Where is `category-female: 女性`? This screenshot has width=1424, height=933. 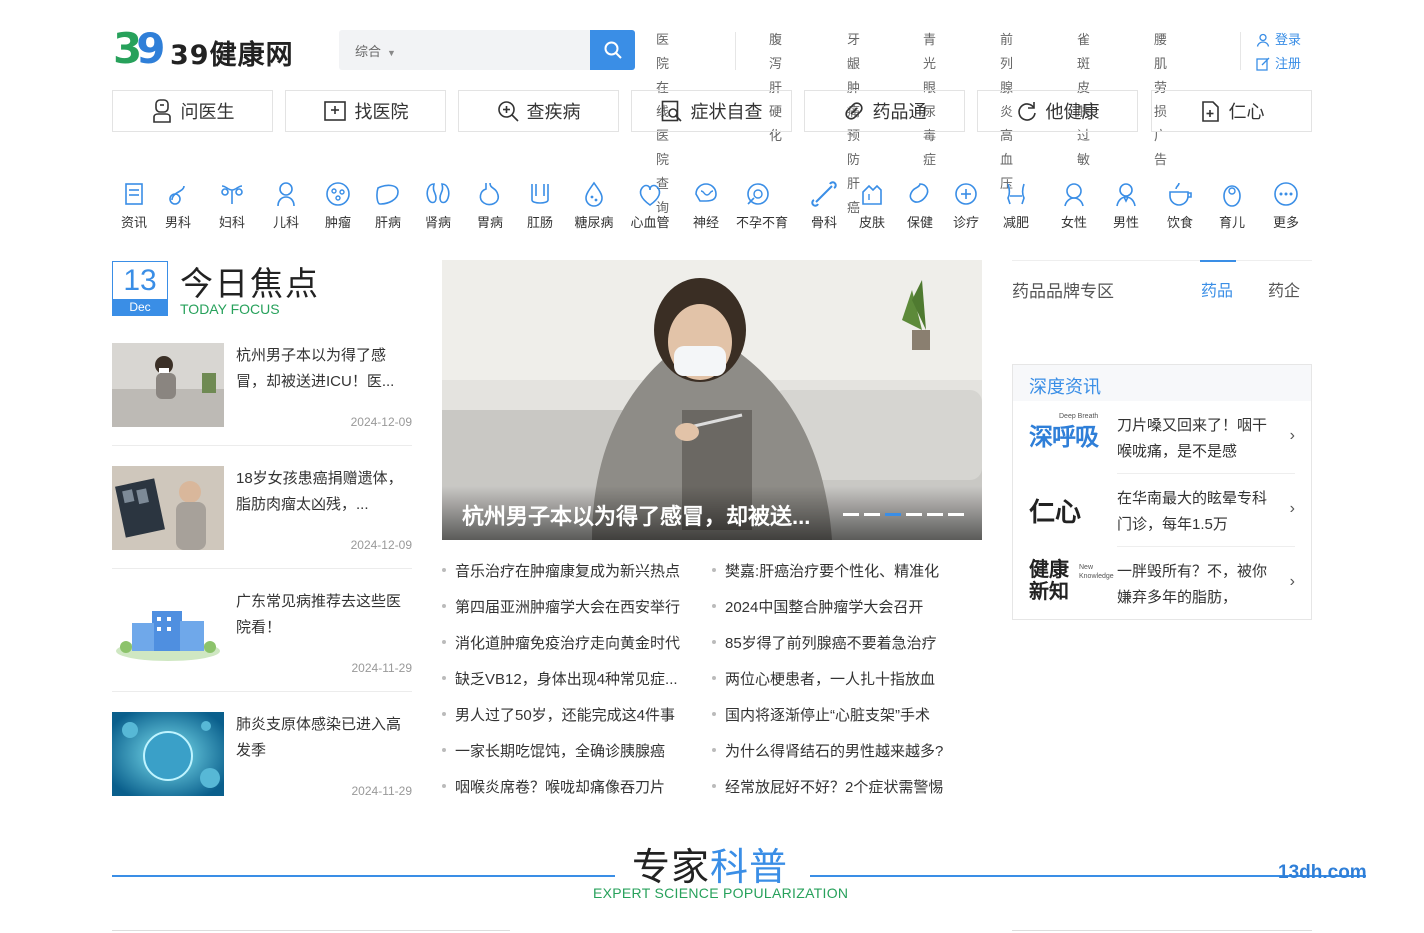 category-female: 女性 is located at coordinates (1074, 205).